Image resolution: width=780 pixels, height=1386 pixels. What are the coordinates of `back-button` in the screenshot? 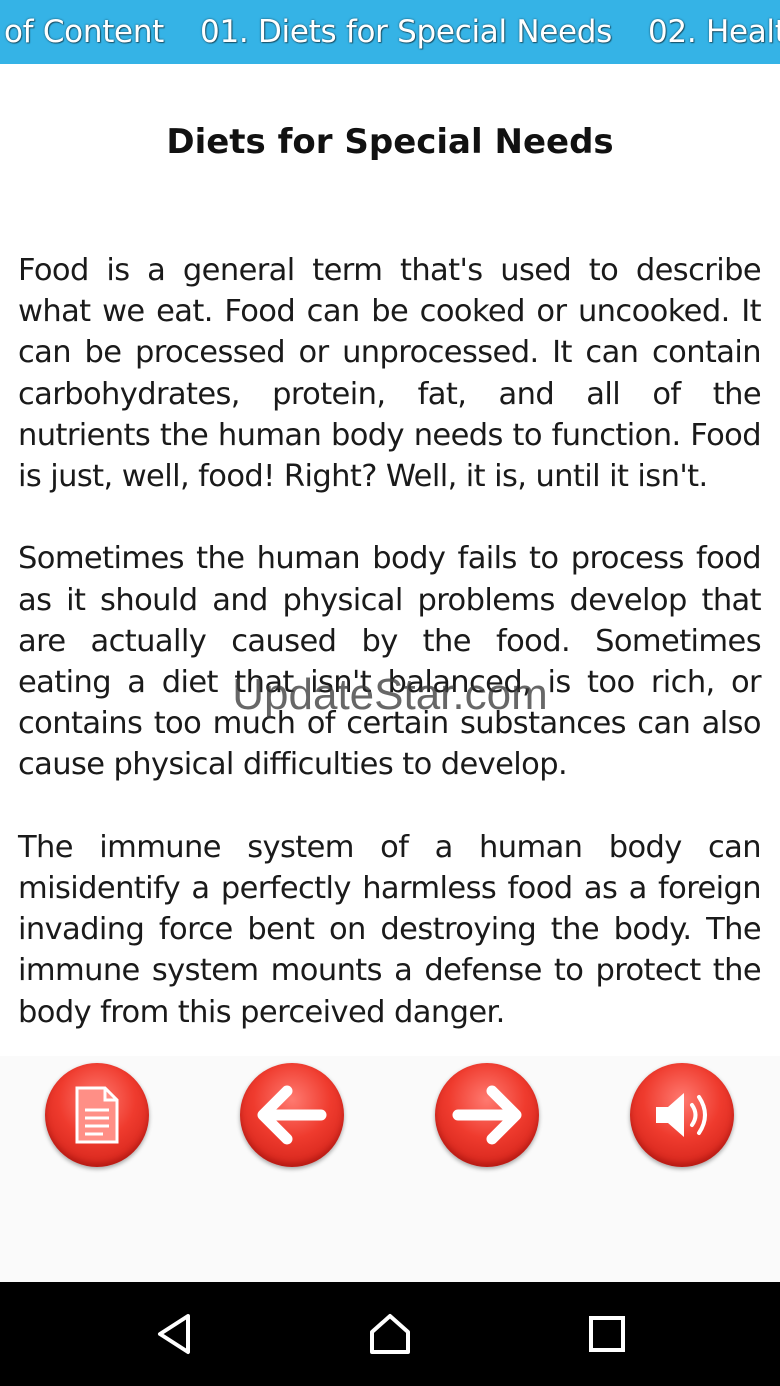 It's located at (174, 1334).